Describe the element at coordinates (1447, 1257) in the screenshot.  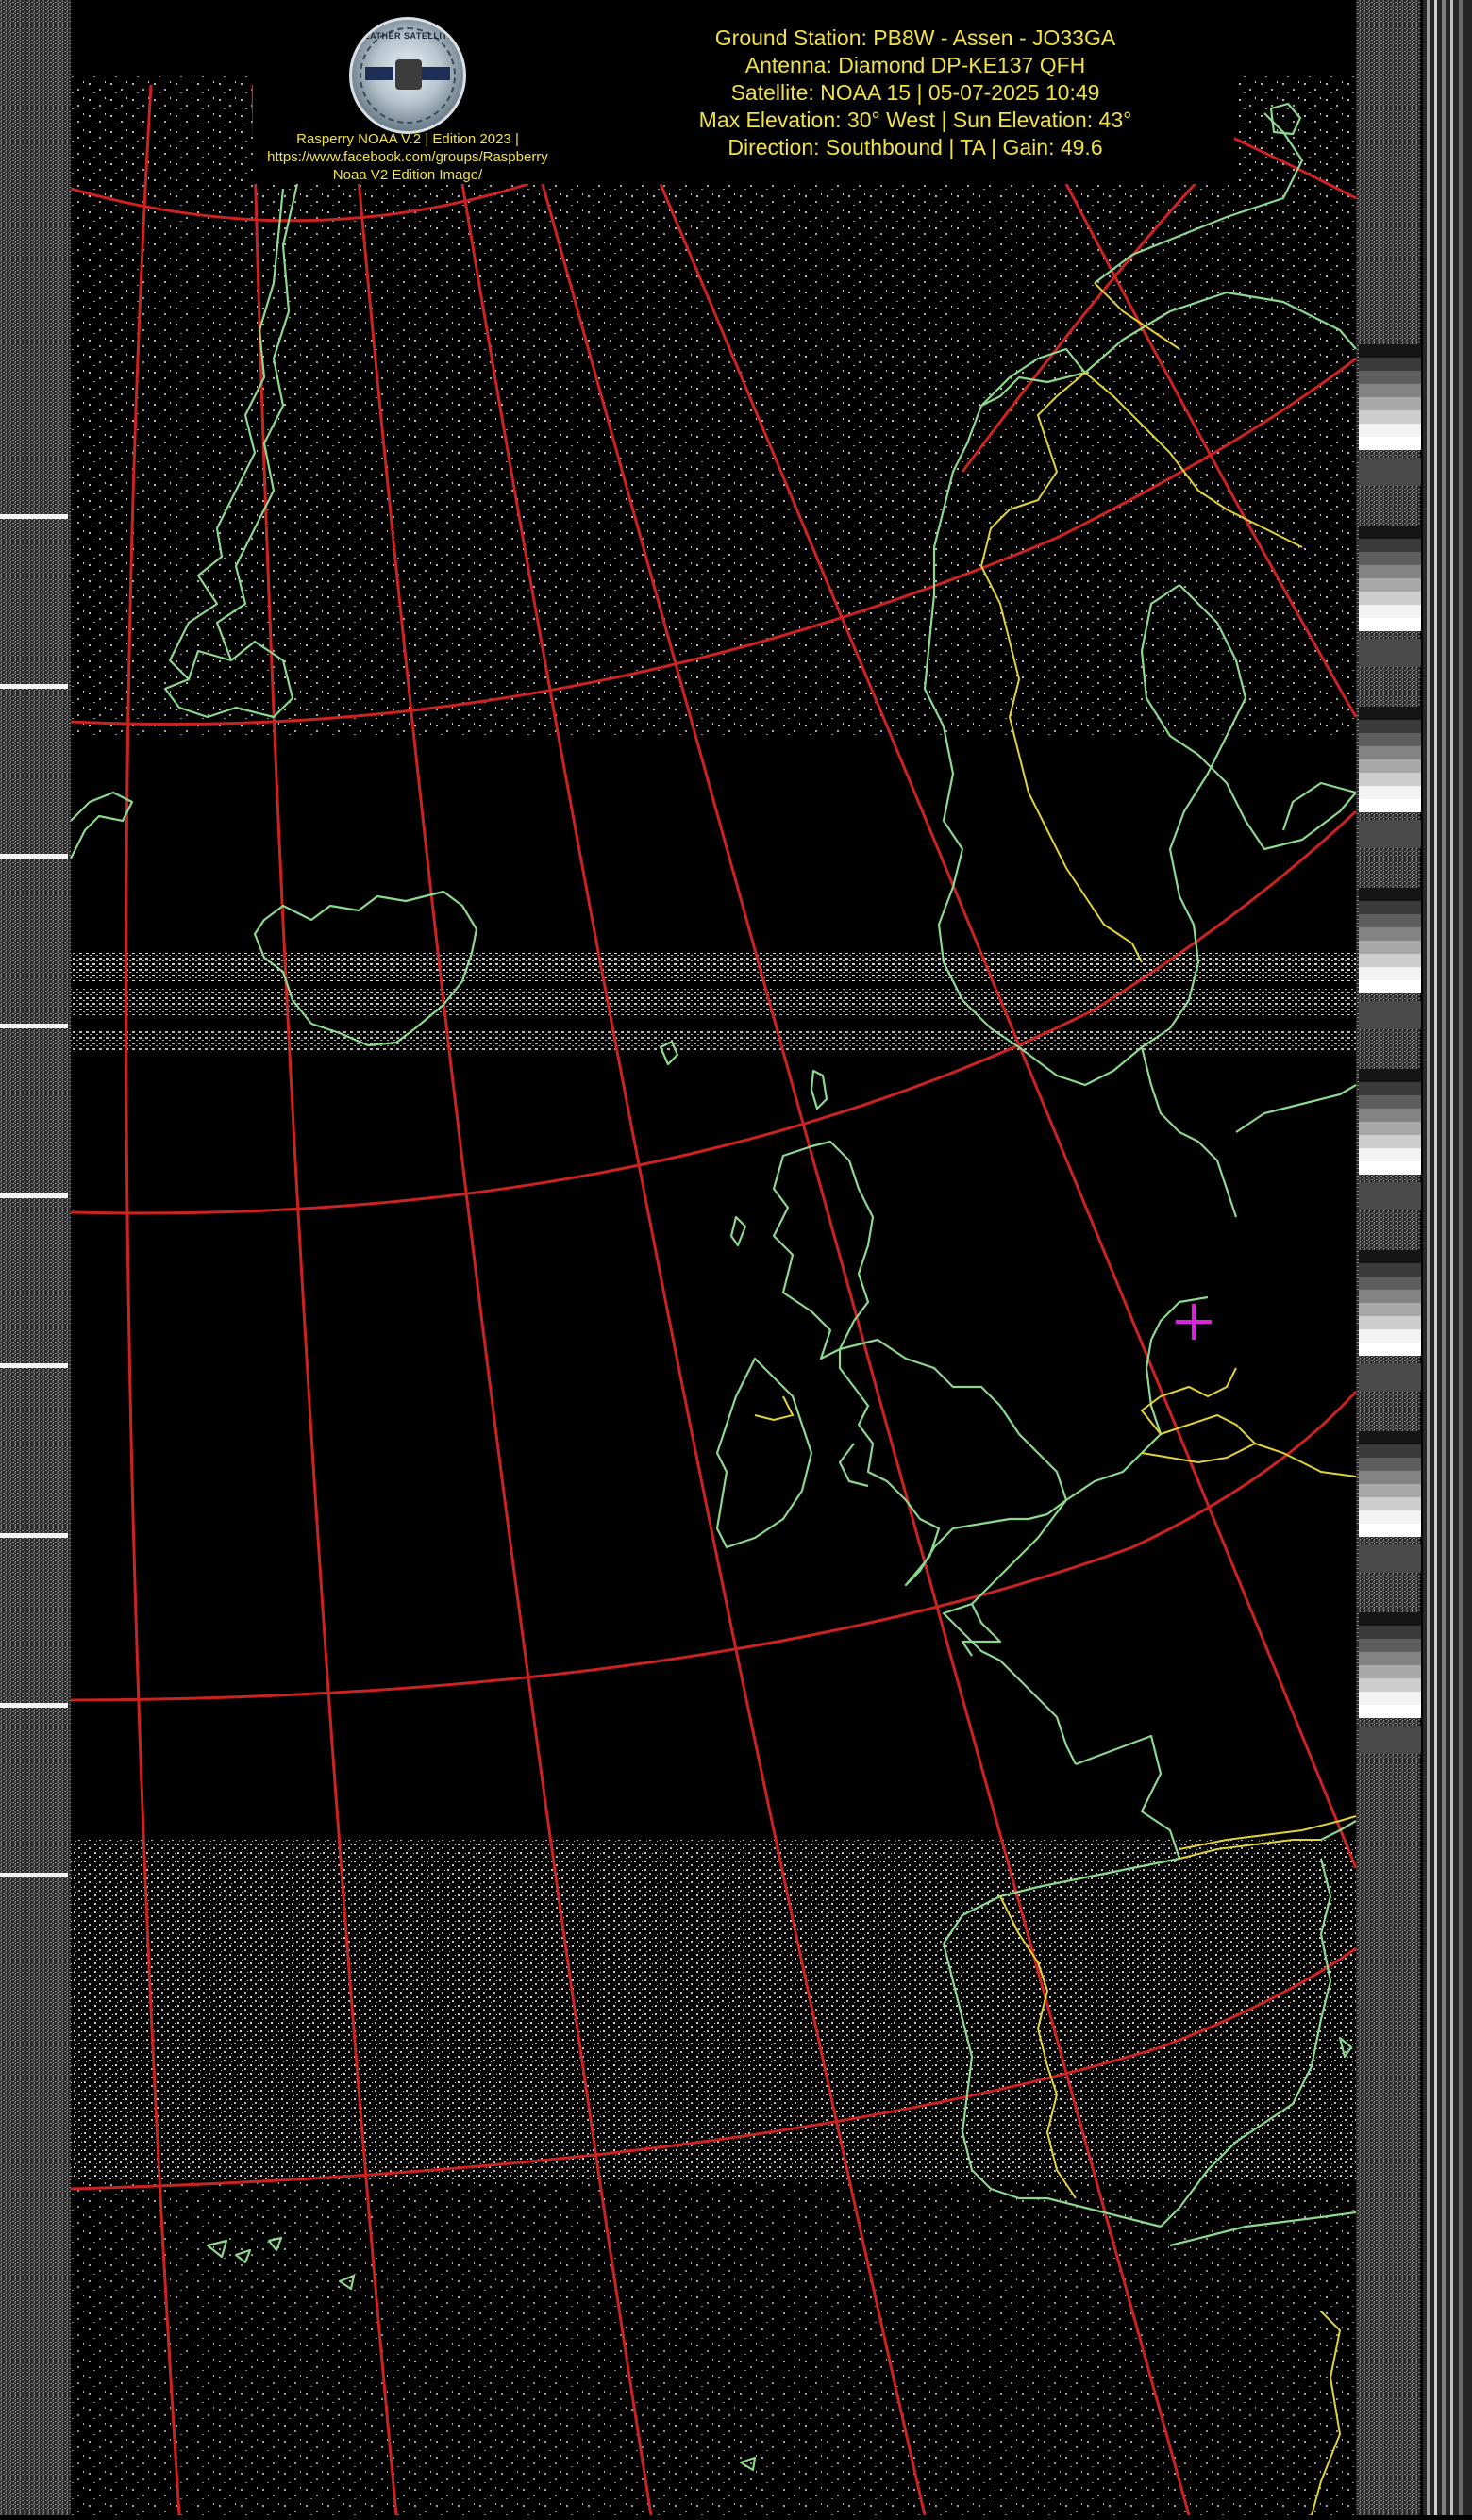
I see `right-edge-lines` at that location.